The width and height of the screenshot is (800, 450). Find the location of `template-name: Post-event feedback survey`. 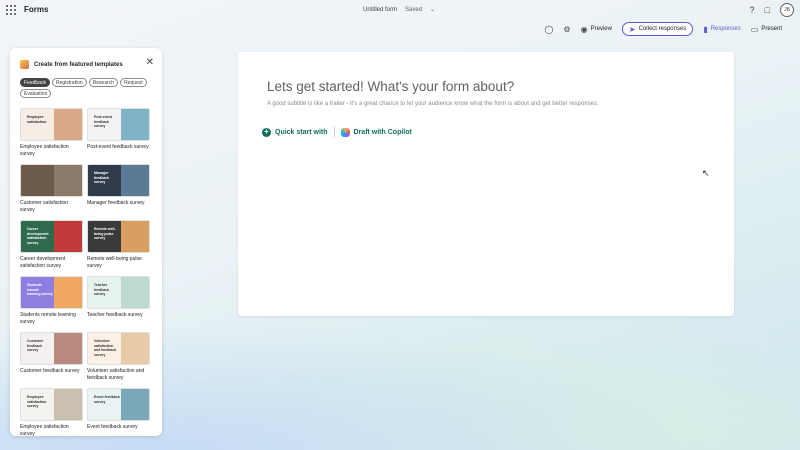

template-name: Post-event feedback survey is located at coordinates (118, 147).